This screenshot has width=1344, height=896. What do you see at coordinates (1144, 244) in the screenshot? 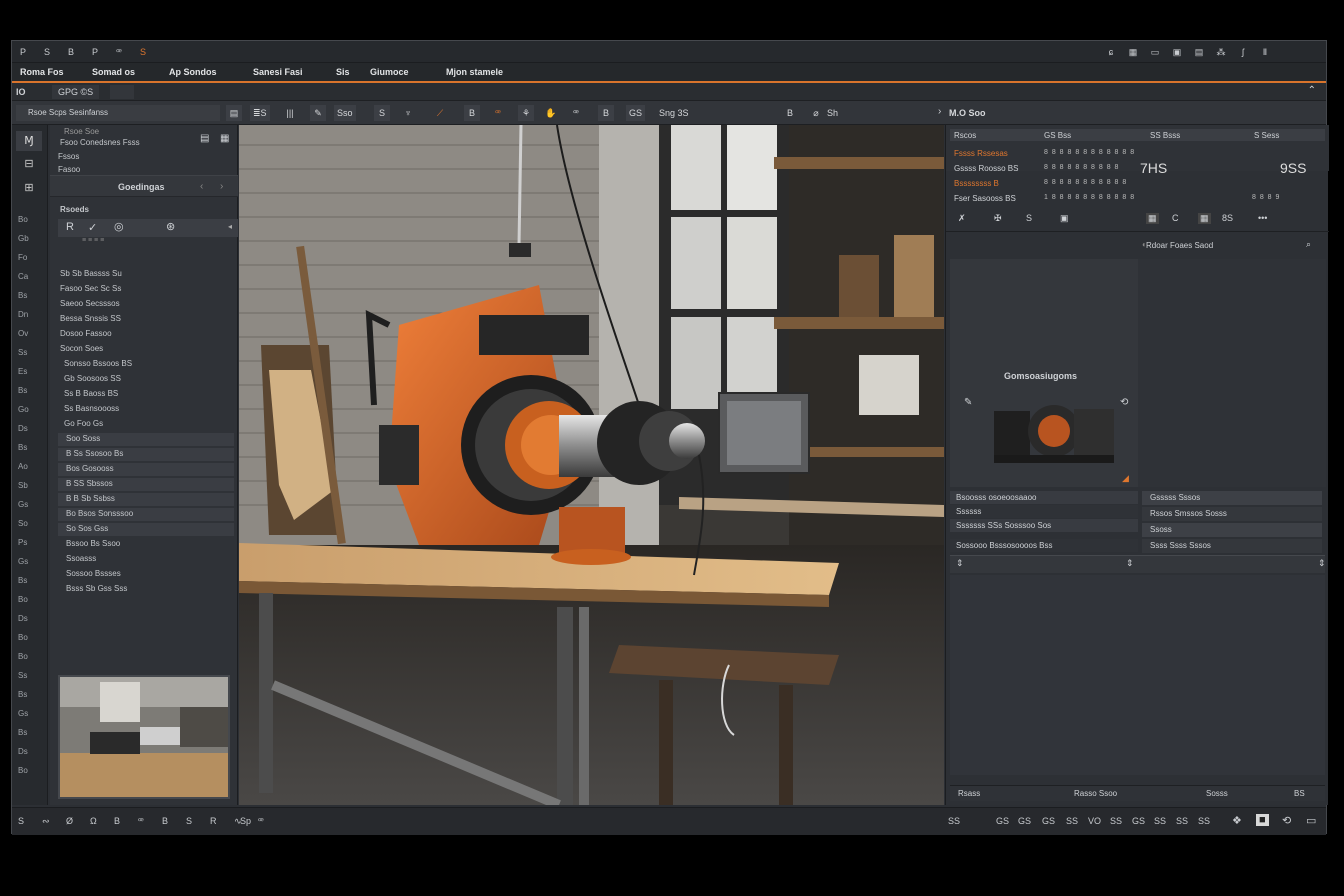
I see `toggle-icon: ◐` at bounding box center [1144, 244].